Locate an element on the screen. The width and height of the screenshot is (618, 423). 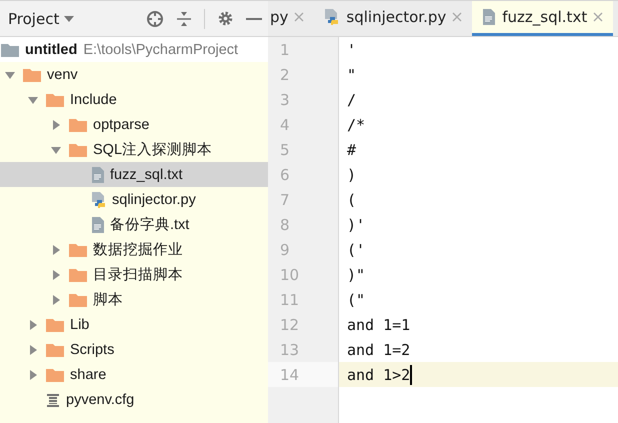
settings-icon is located at coordinates (225, 18).